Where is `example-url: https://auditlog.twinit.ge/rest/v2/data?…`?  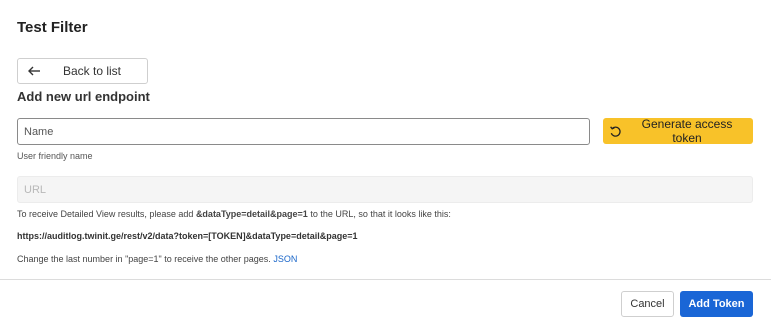 example-url: https://auditlog.twinit.ge/rest/v2/data?… is located at coordinates (187, 236).